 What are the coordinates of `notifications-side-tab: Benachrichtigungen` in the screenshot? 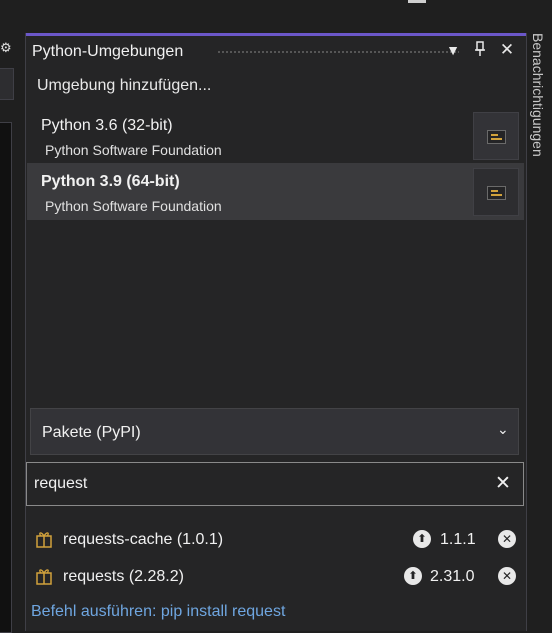 It's located at (539, 121).